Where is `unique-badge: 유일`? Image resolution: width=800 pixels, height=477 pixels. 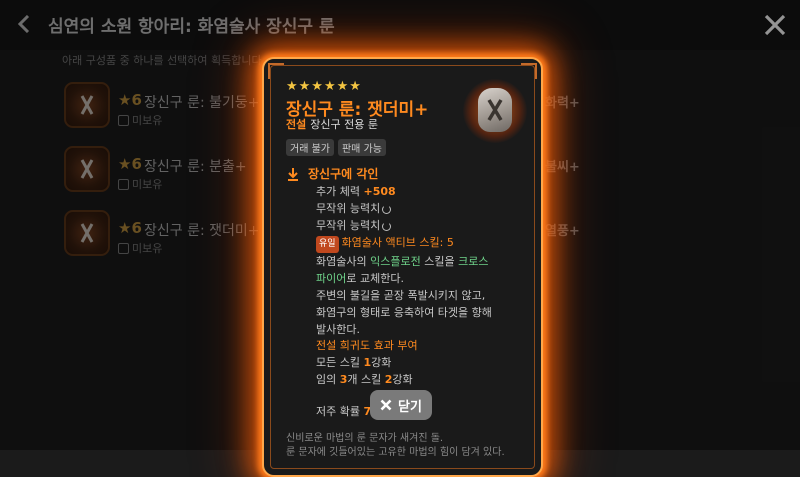 unique-badge: 유일 is located at coordinates (327, 244).